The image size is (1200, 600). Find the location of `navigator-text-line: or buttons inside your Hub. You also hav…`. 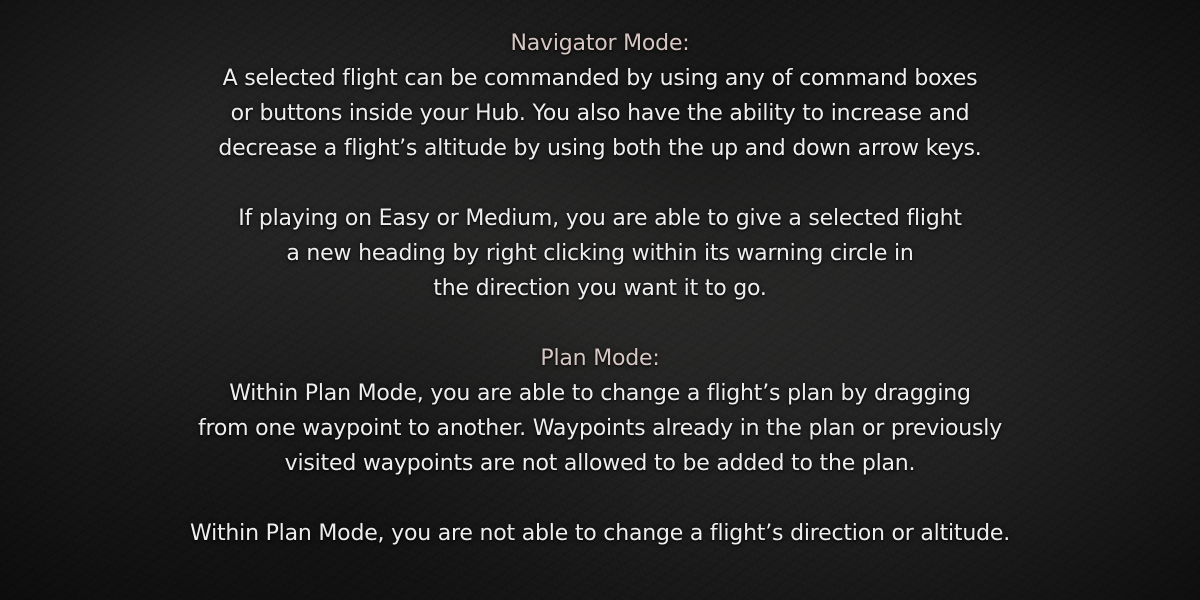

navigator-text-line: or buttons inside your Hub. You also hav… is located at coordinates (600, 113).